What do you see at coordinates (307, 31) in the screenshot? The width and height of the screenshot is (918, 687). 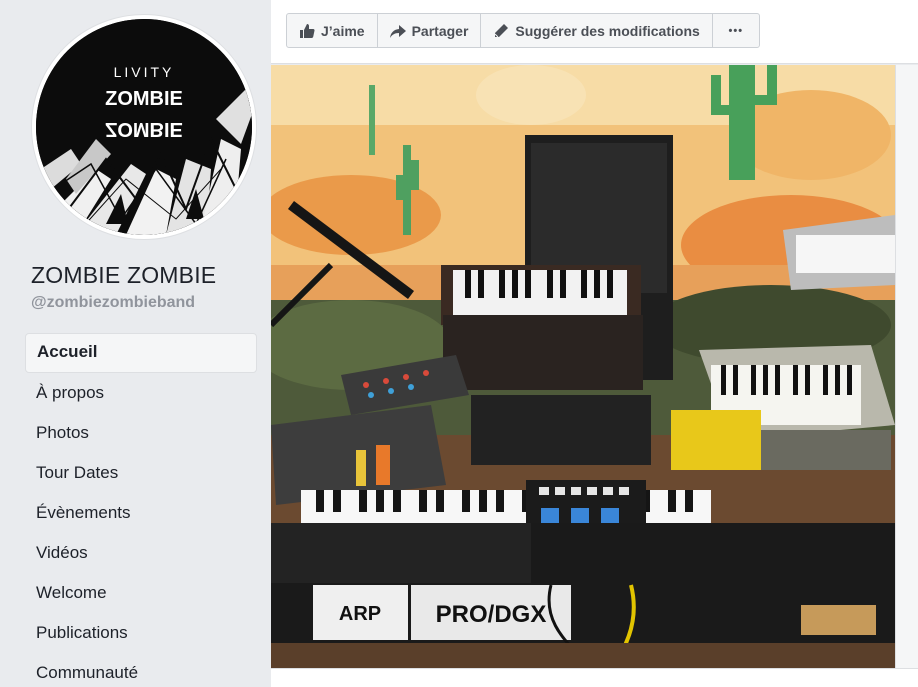 I see `thumbs-up-icon` at bounding box center [307, 31].